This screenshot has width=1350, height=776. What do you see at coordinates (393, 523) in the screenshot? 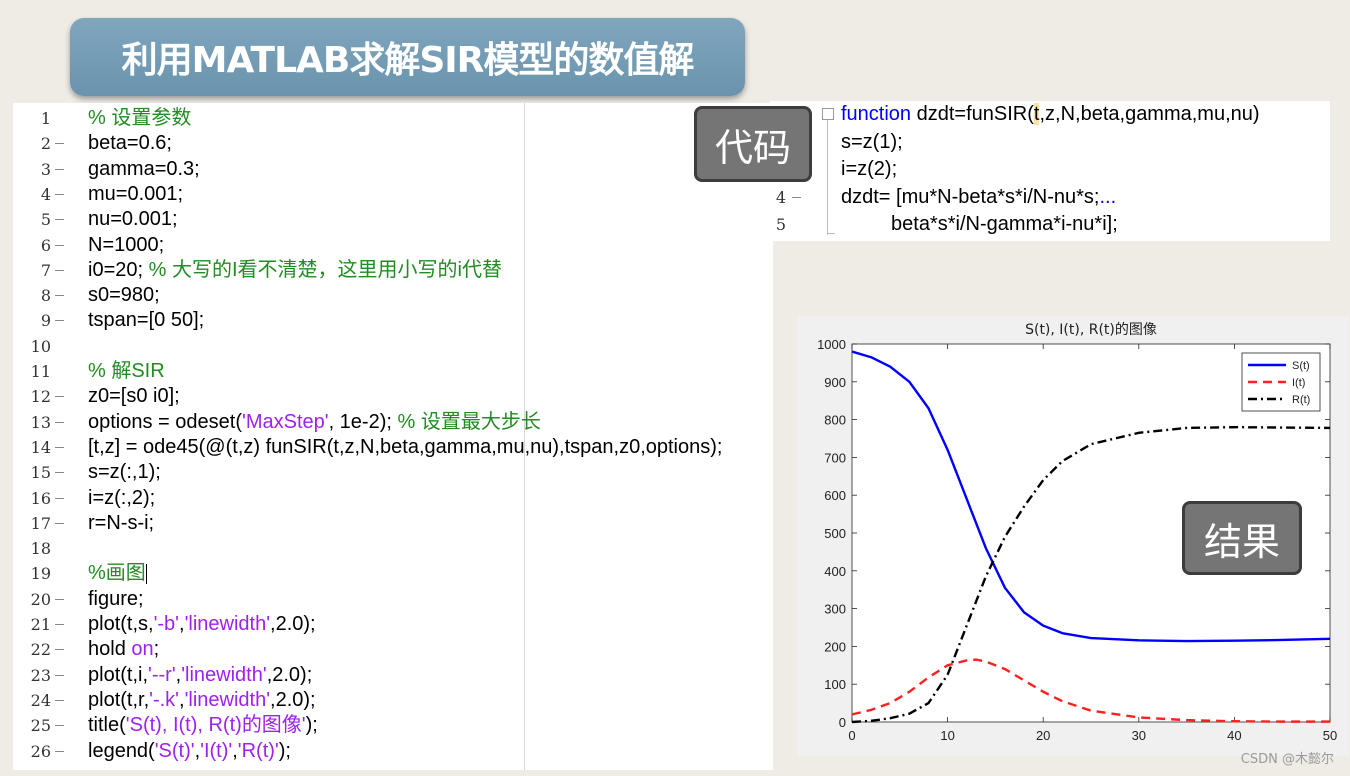
I see `code-line: 17 r=N-s-i;` at bounding box center [393, 523].